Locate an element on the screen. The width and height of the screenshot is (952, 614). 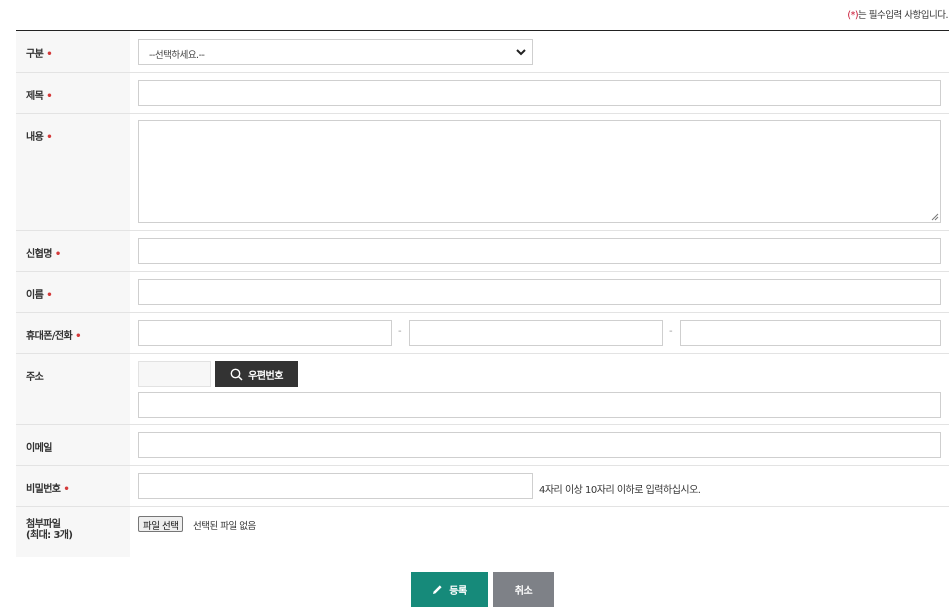
chevron-down-icon is located at coordinates (521, 52).